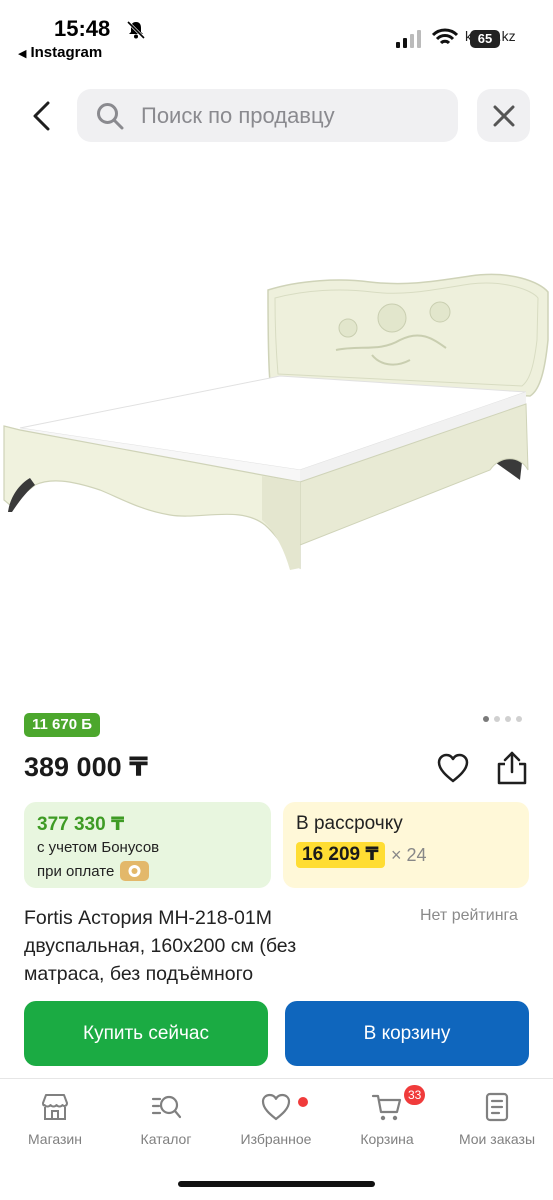 The height and width of the screenshot is (1200, 553). What do you see at coordinates (408, 39) in the screenshot?
I see `signal-icon` at bounding box center [408, 39].